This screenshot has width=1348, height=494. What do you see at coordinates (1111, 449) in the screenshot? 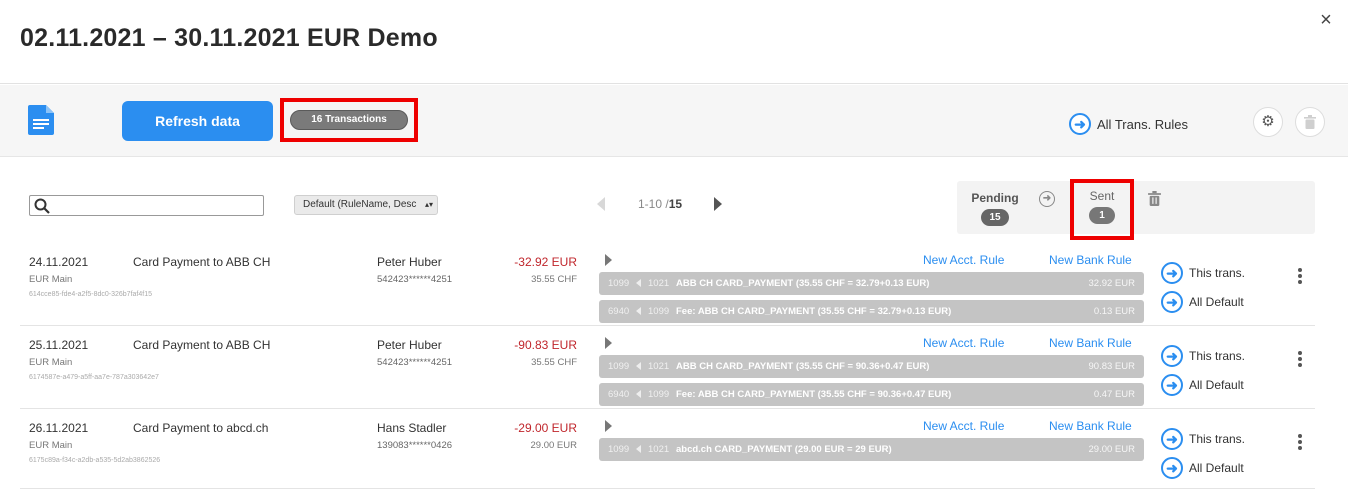
I see `entry-amount: 29.00 EUR` at bounding box center [1111, 449].